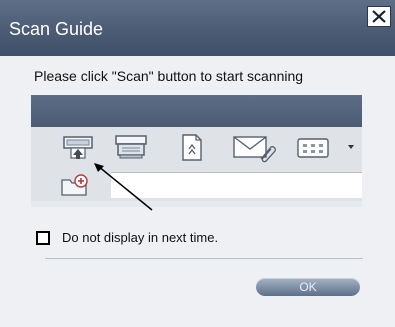  I want to click on ok-button: OK, so click(308, 287).